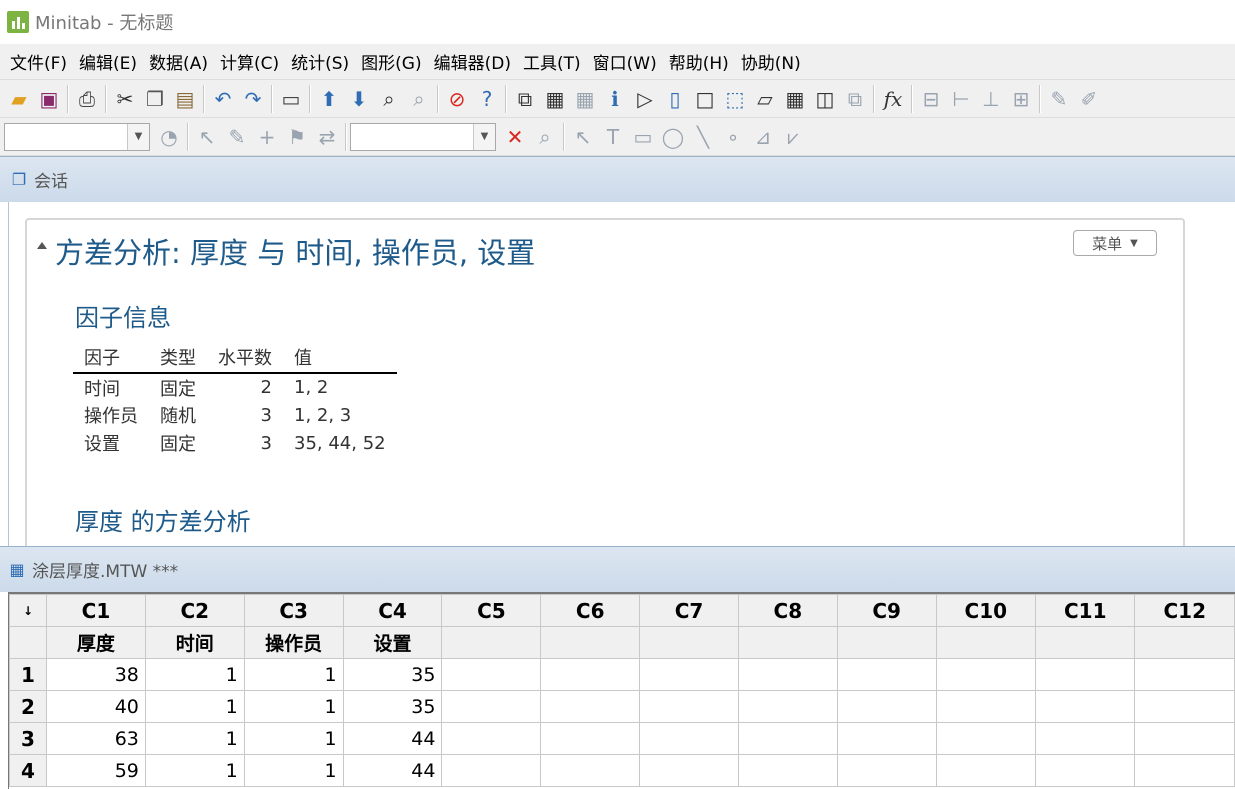 The height and width of the screenshot is (789, 1235). Describe the element at coordinates (392, 642) in the screenshot. I see `column-name-cell: 设置` at that location.